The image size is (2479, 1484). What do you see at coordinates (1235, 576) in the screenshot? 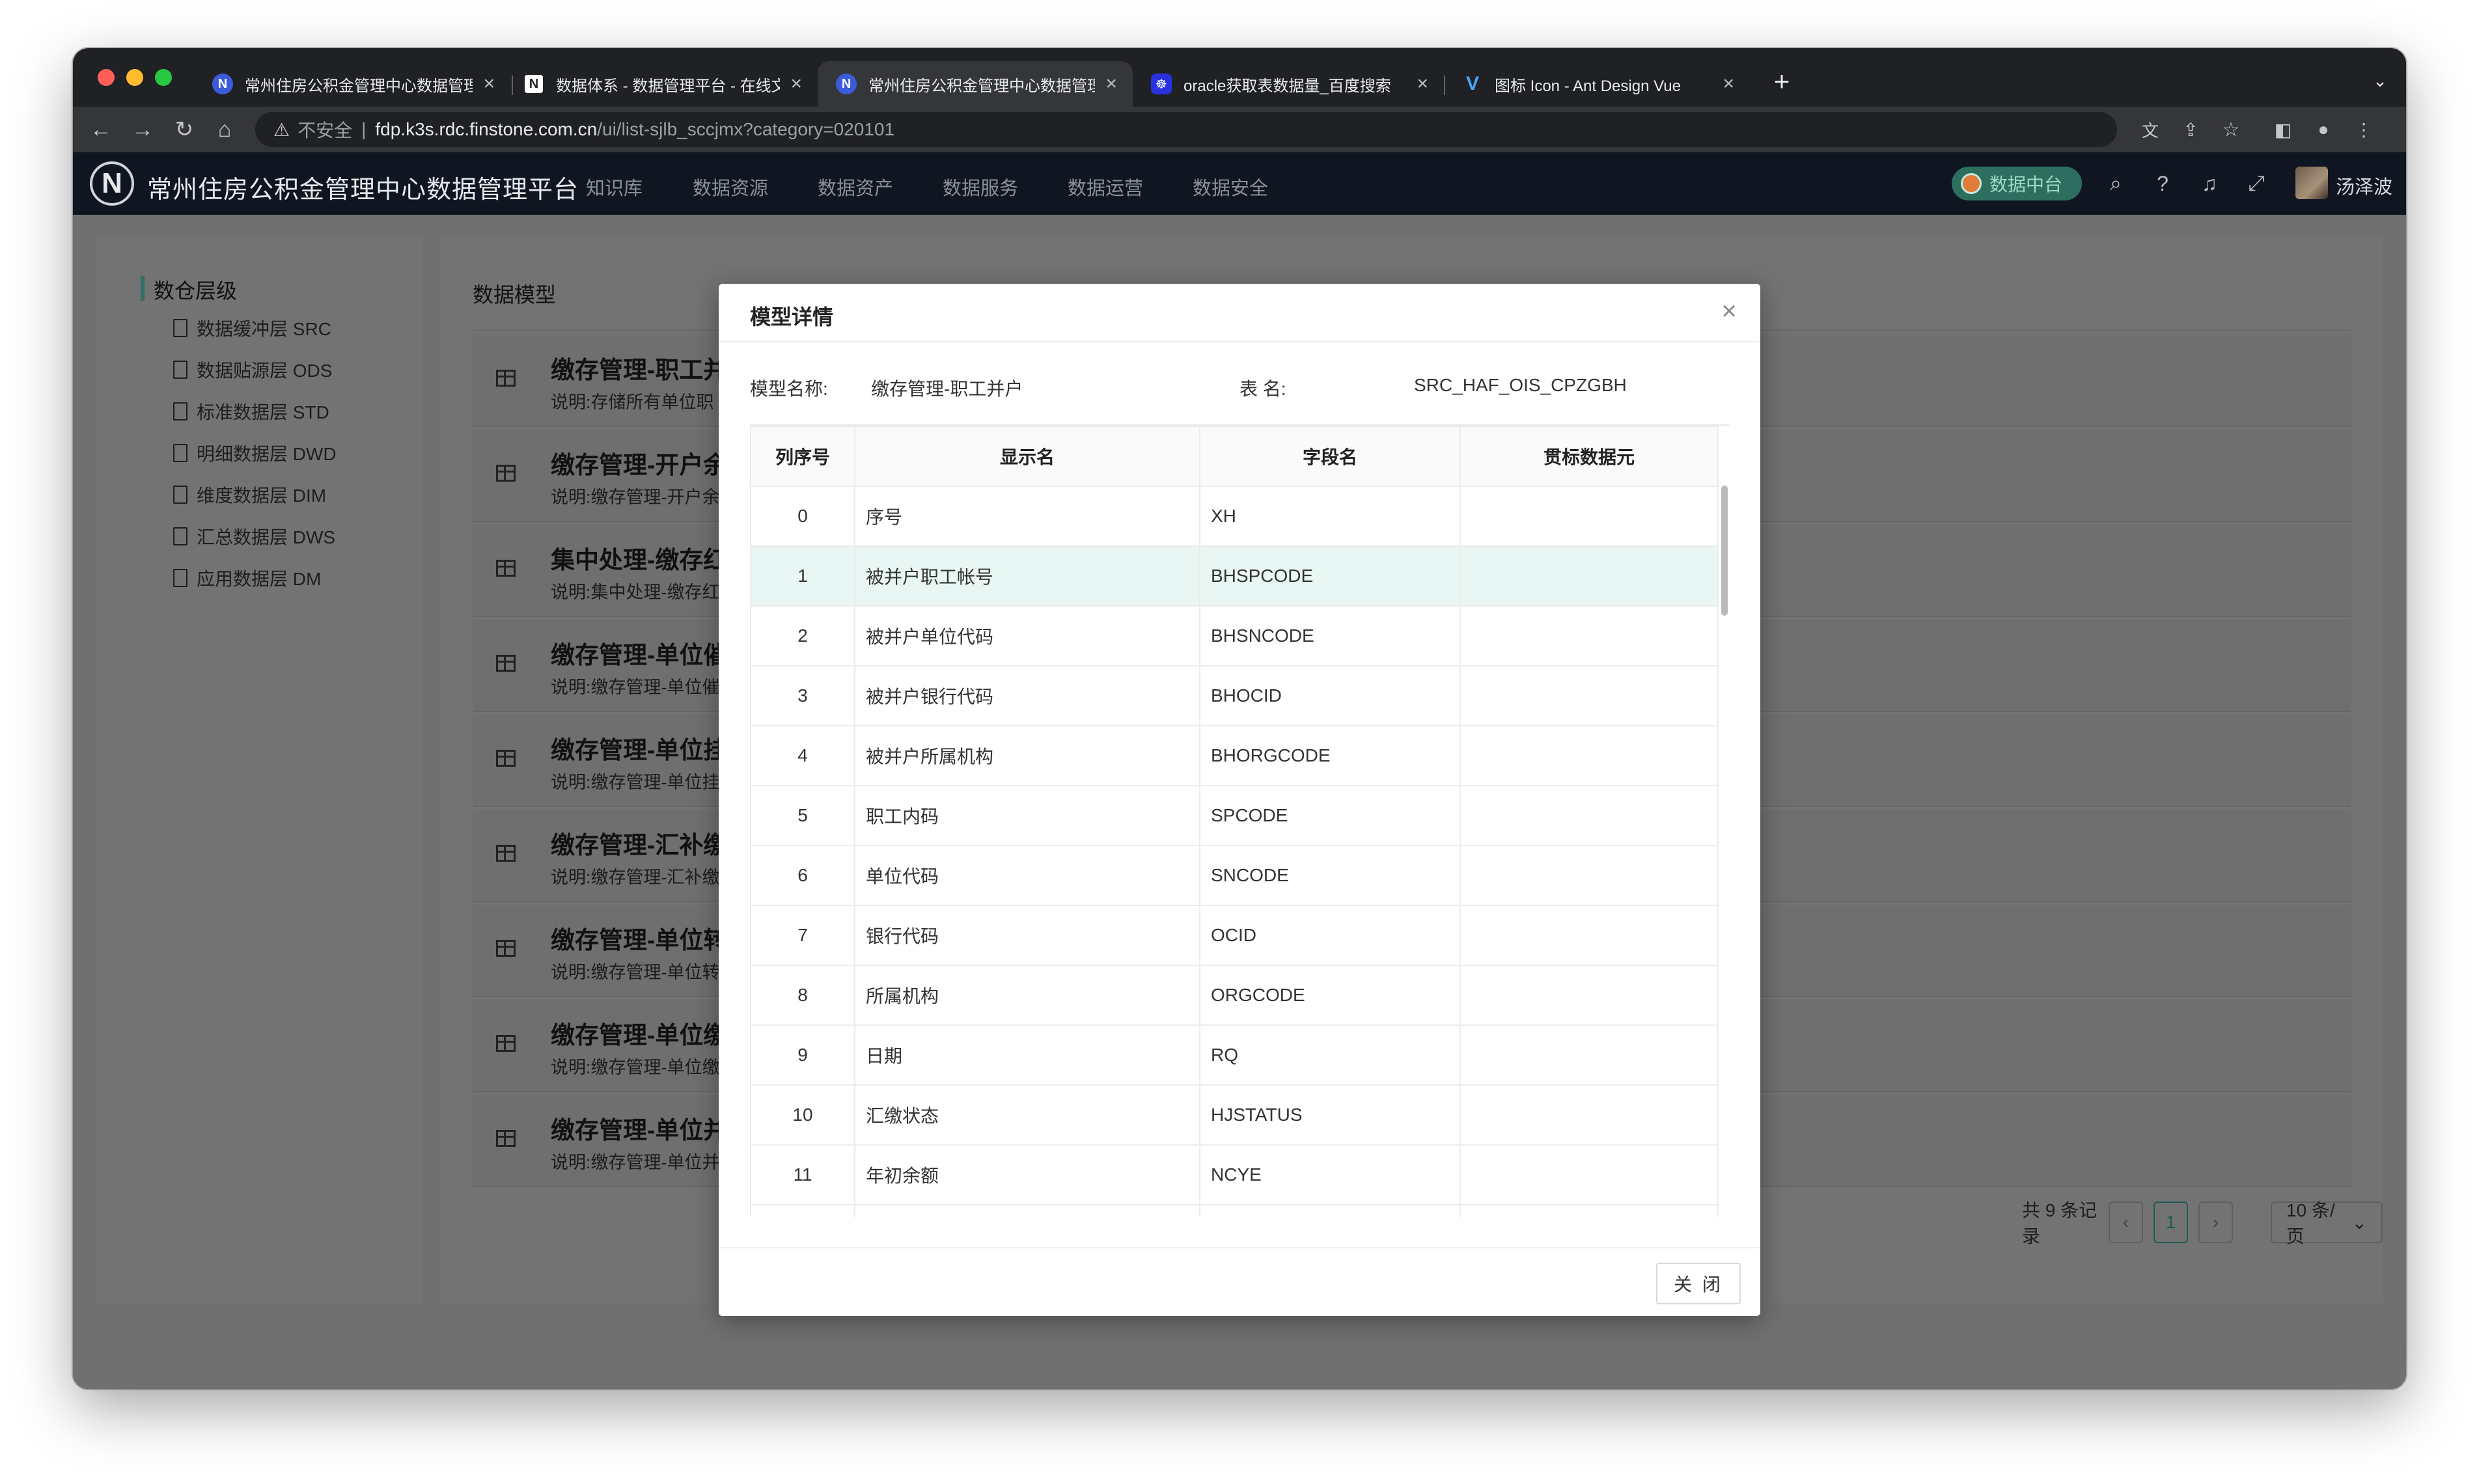
I see `table-row-hovered: 1 被并户职工帐号 BHSPCODE` at bounding box center [1235, 576].